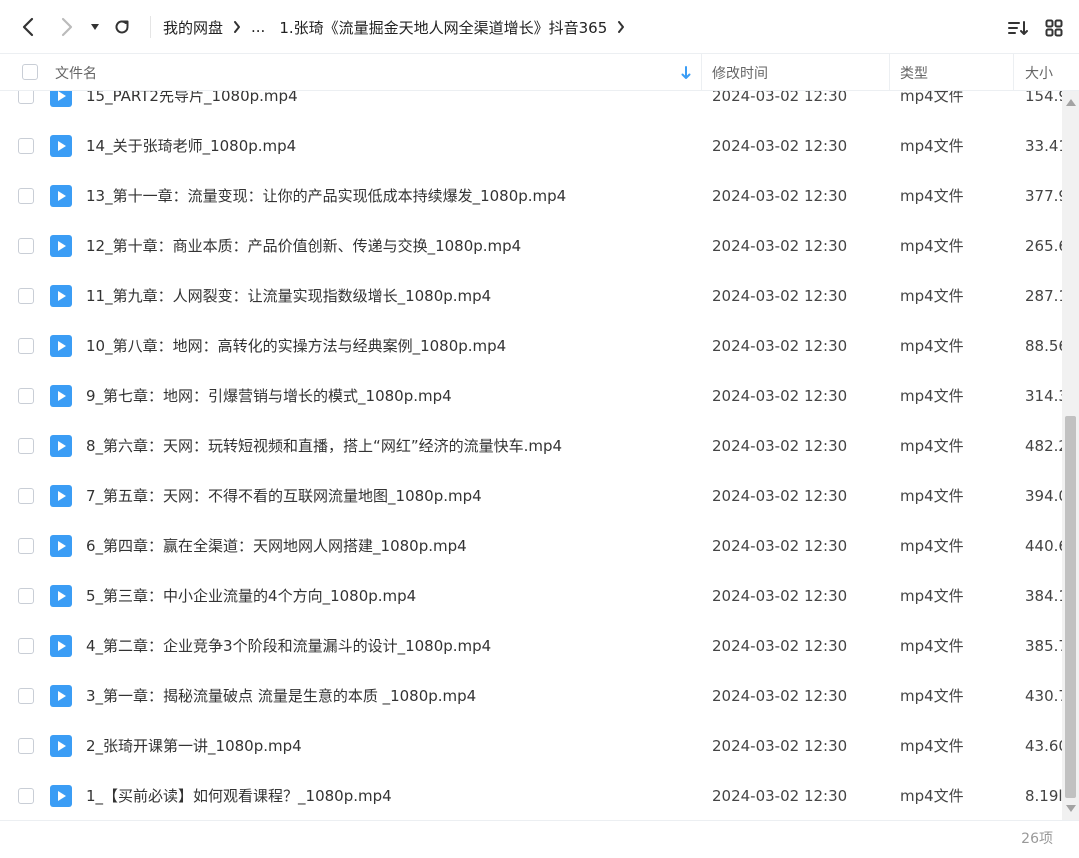 The width and height of the screenshot is (1079, 858). Describe the element at coordinates (386, 296) in the screenshot. I see `file-name: 11_第九章：人网裂变：让流量实现指数级增长_1080p.mp4` at that location.